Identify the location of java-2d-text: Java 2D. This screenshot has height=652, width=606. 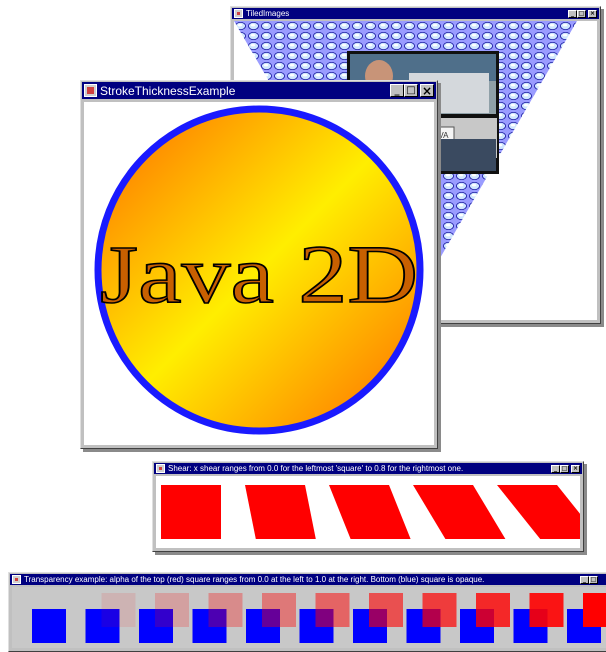
(259, 274).